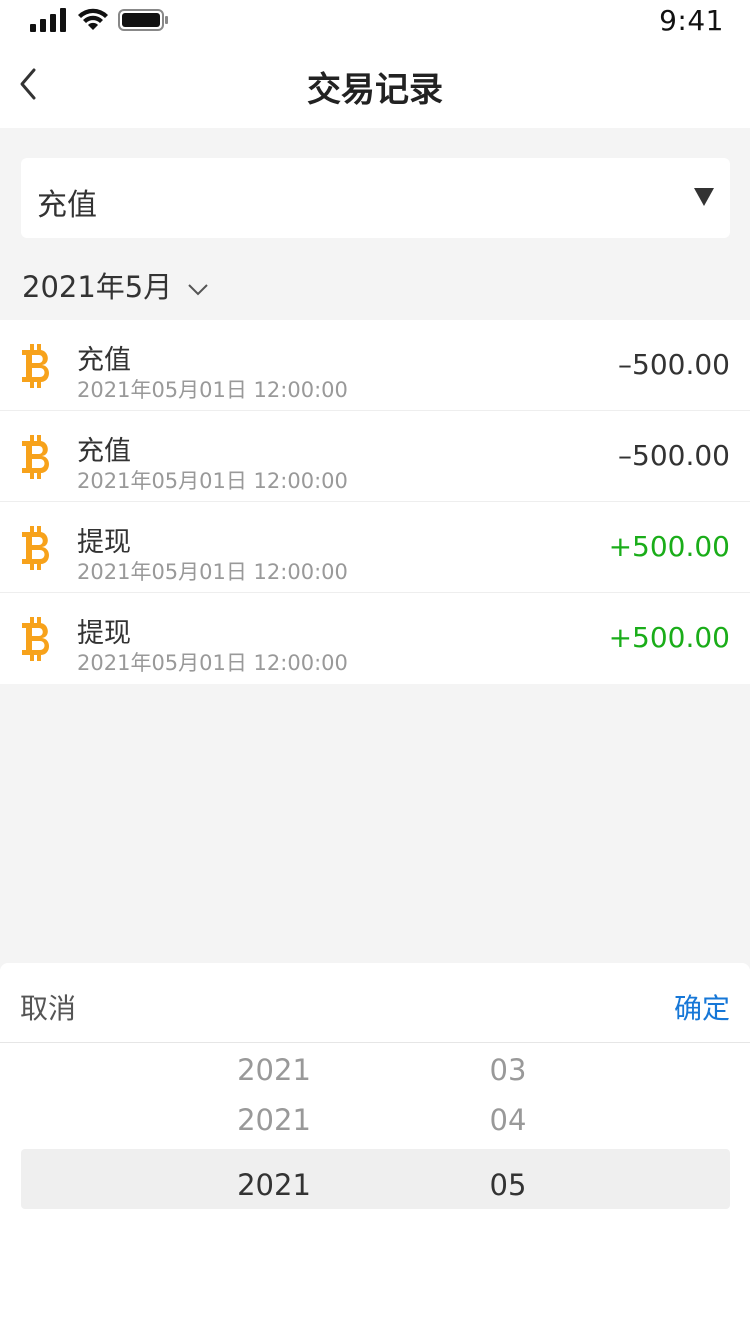 The height and width of the screenshot is (1334, 750). I want to click on year-option-selected: 2021, so click(274, 1185).